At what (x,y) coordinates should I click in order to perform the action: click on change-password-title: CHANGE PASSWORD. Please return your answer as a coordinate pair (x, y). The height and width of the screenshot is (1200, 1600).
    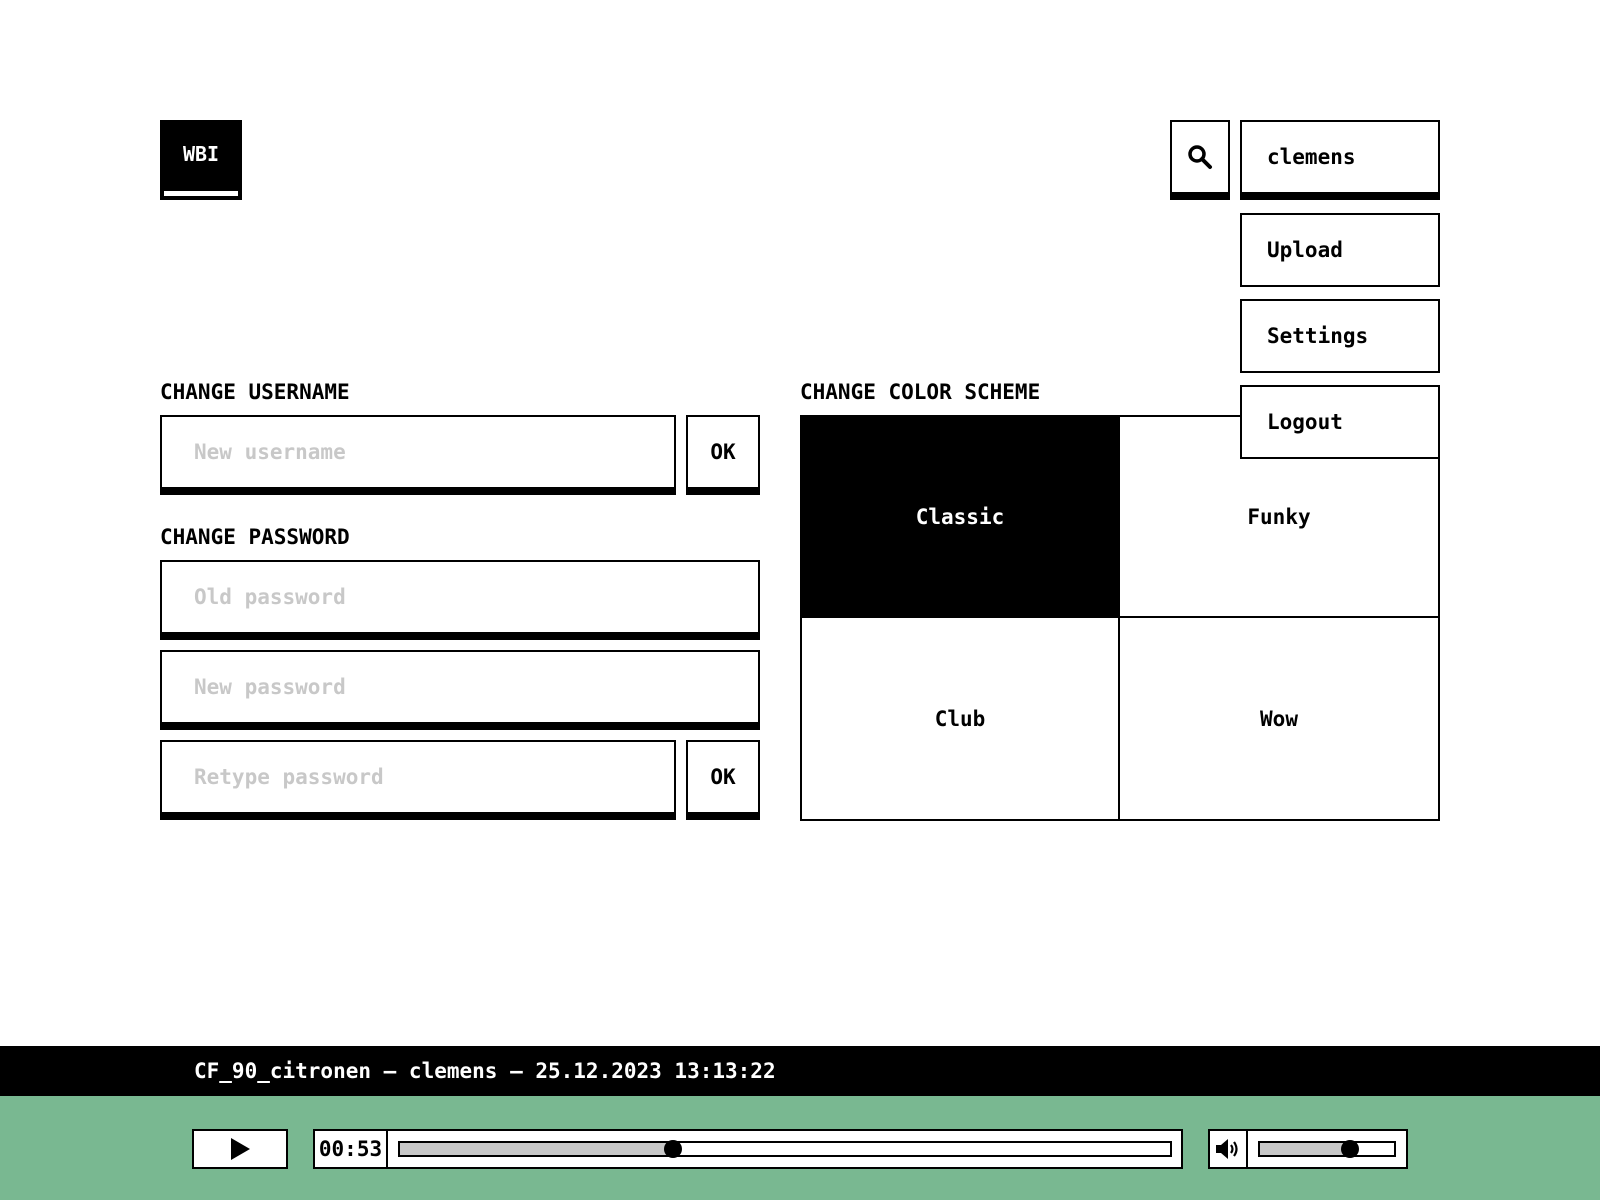
    Looking at the image, I should click on (255, 537).